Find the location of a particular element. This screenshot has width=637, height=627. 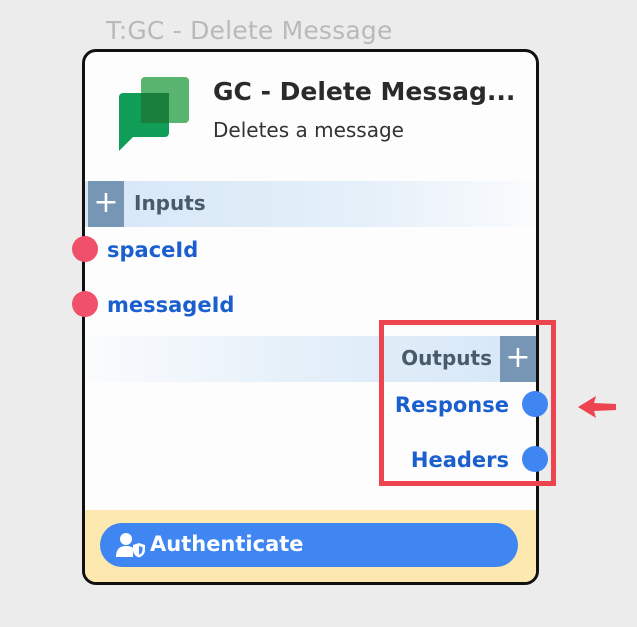

input-port-messageid is located at coordinates (85, 304).